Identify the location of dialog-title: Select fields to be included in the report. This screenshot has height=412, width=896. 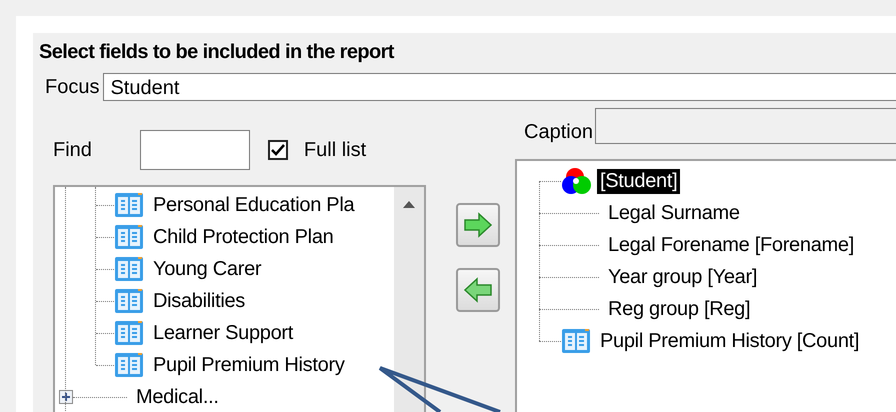
(217, 52).